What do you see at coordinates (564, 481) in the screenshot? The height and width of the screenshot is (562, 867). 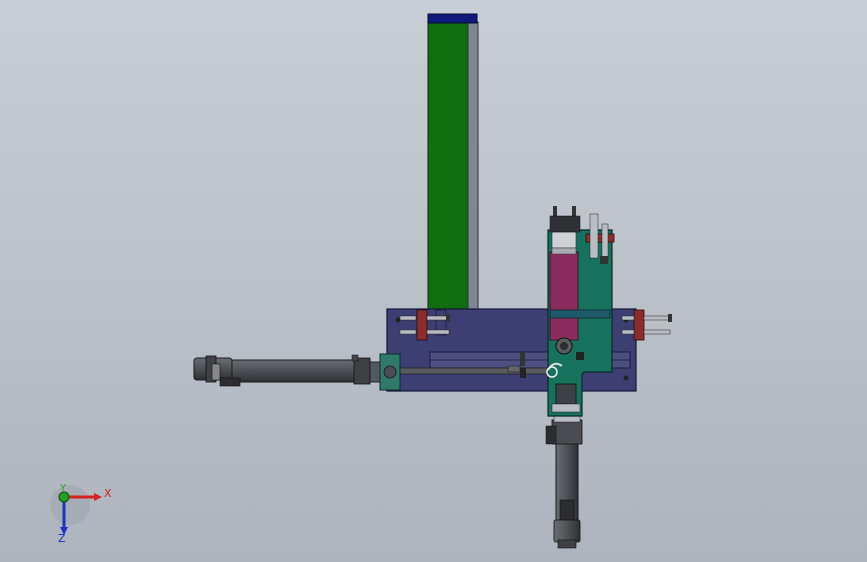 I see `vertical-cylinder` at bounding box center [564, 481].